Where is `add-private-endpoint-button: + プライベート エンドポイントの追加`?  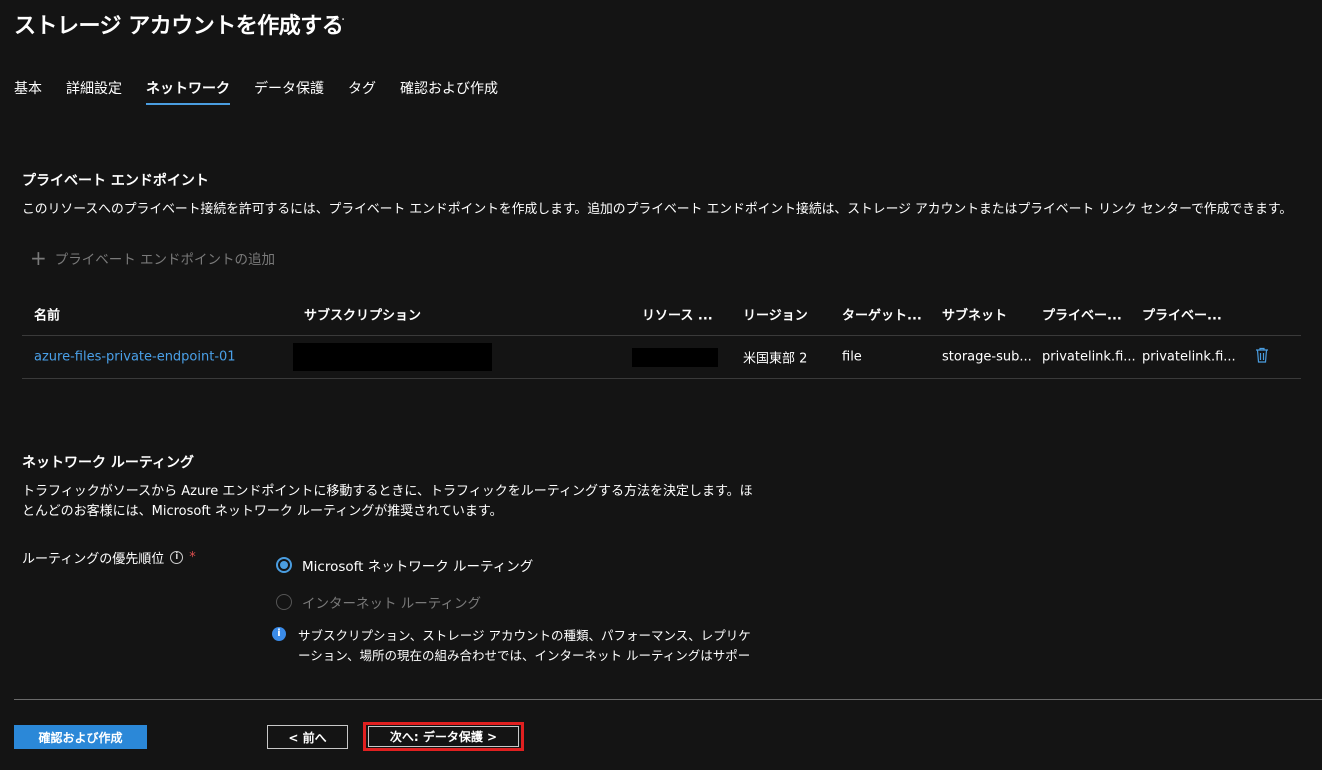 add-private-endpoint-button: + プライベート エンドポイントの追加 is located at coordinates (152, 258).